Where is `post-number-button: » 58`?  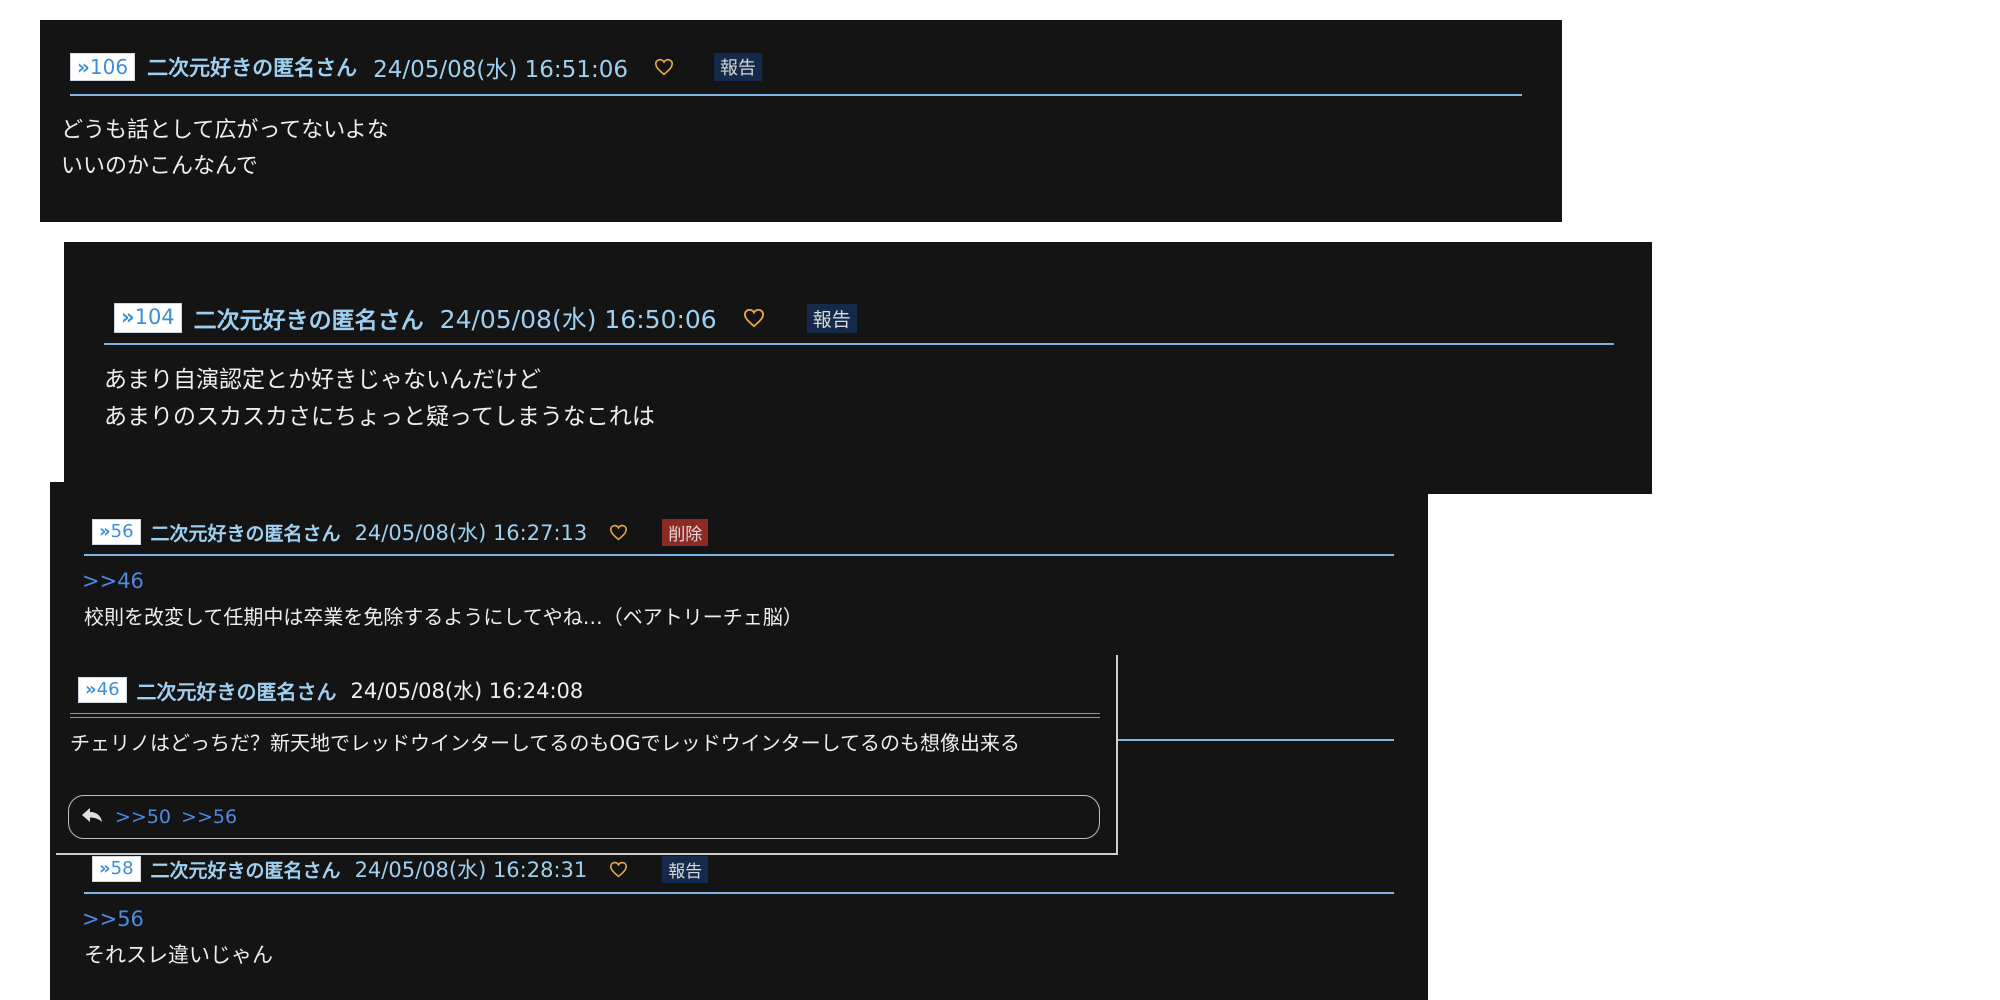 post-number-button: » 58 is located at coordinates (116, 869).